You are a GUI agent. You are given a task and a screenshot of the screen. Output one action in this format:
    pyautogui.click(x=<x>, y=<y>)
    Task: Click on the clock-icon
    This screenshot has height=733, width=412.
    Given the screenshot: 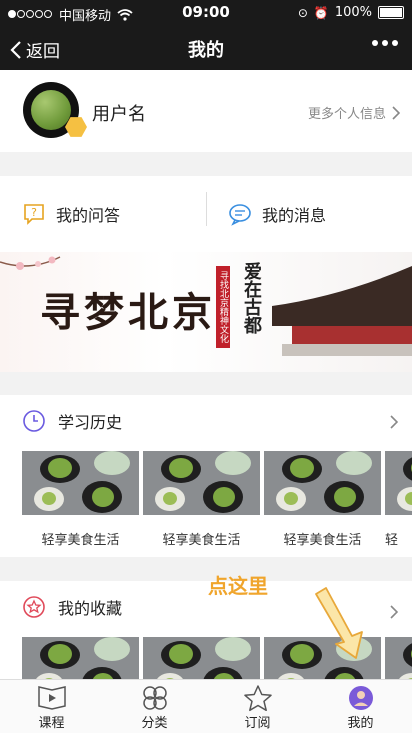 What is the action you would take?
    pyautogui.click(x=34, y=421)
    